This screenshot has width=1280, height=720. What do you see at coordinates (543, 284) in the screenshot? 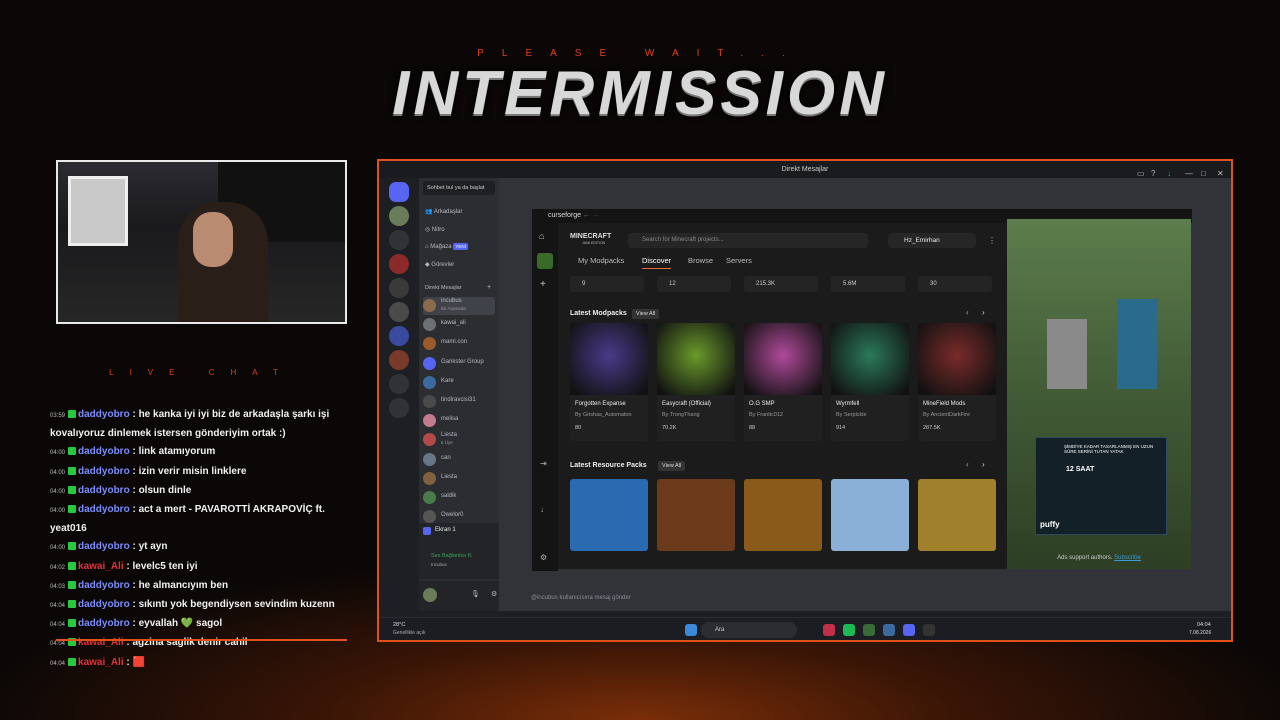
I see `add-game-icon: +` at bounding box center [543, 284].